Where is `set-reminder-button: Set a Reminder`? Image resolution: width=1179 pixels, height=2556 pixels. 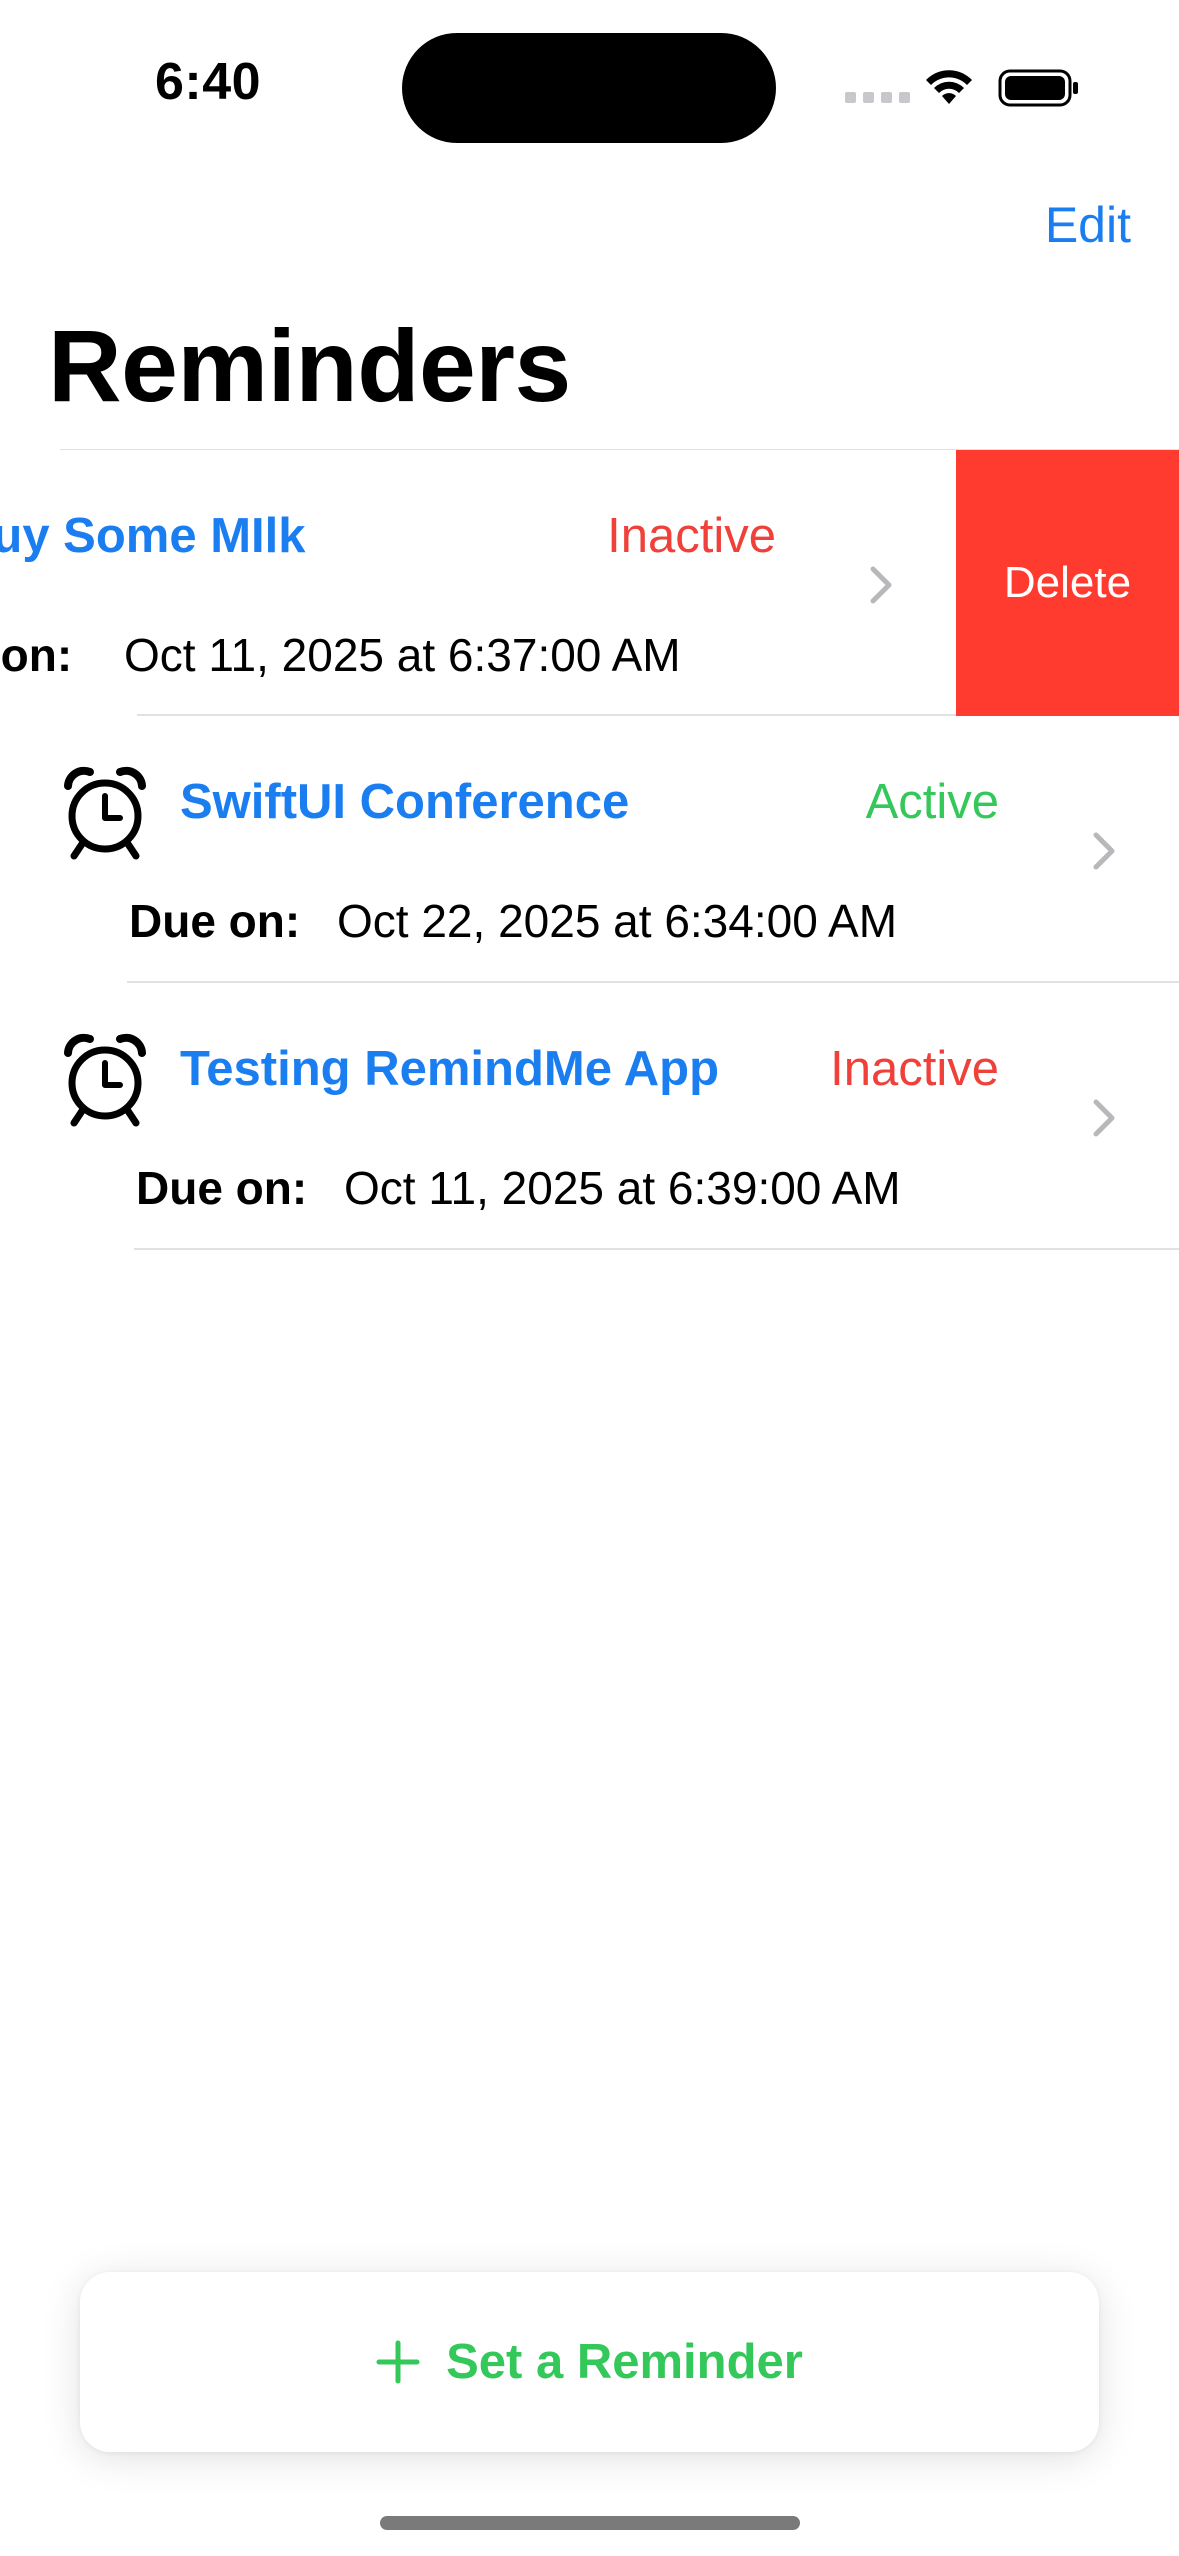 set-reminder-button: Set a Reminder is located at coordinates (589, 2362).